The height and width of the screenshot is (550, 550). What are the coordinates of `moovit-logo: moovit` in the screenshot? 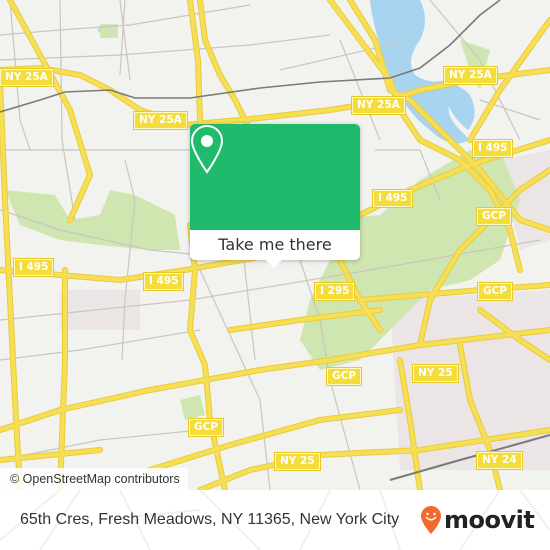 It's located at (477, 520).